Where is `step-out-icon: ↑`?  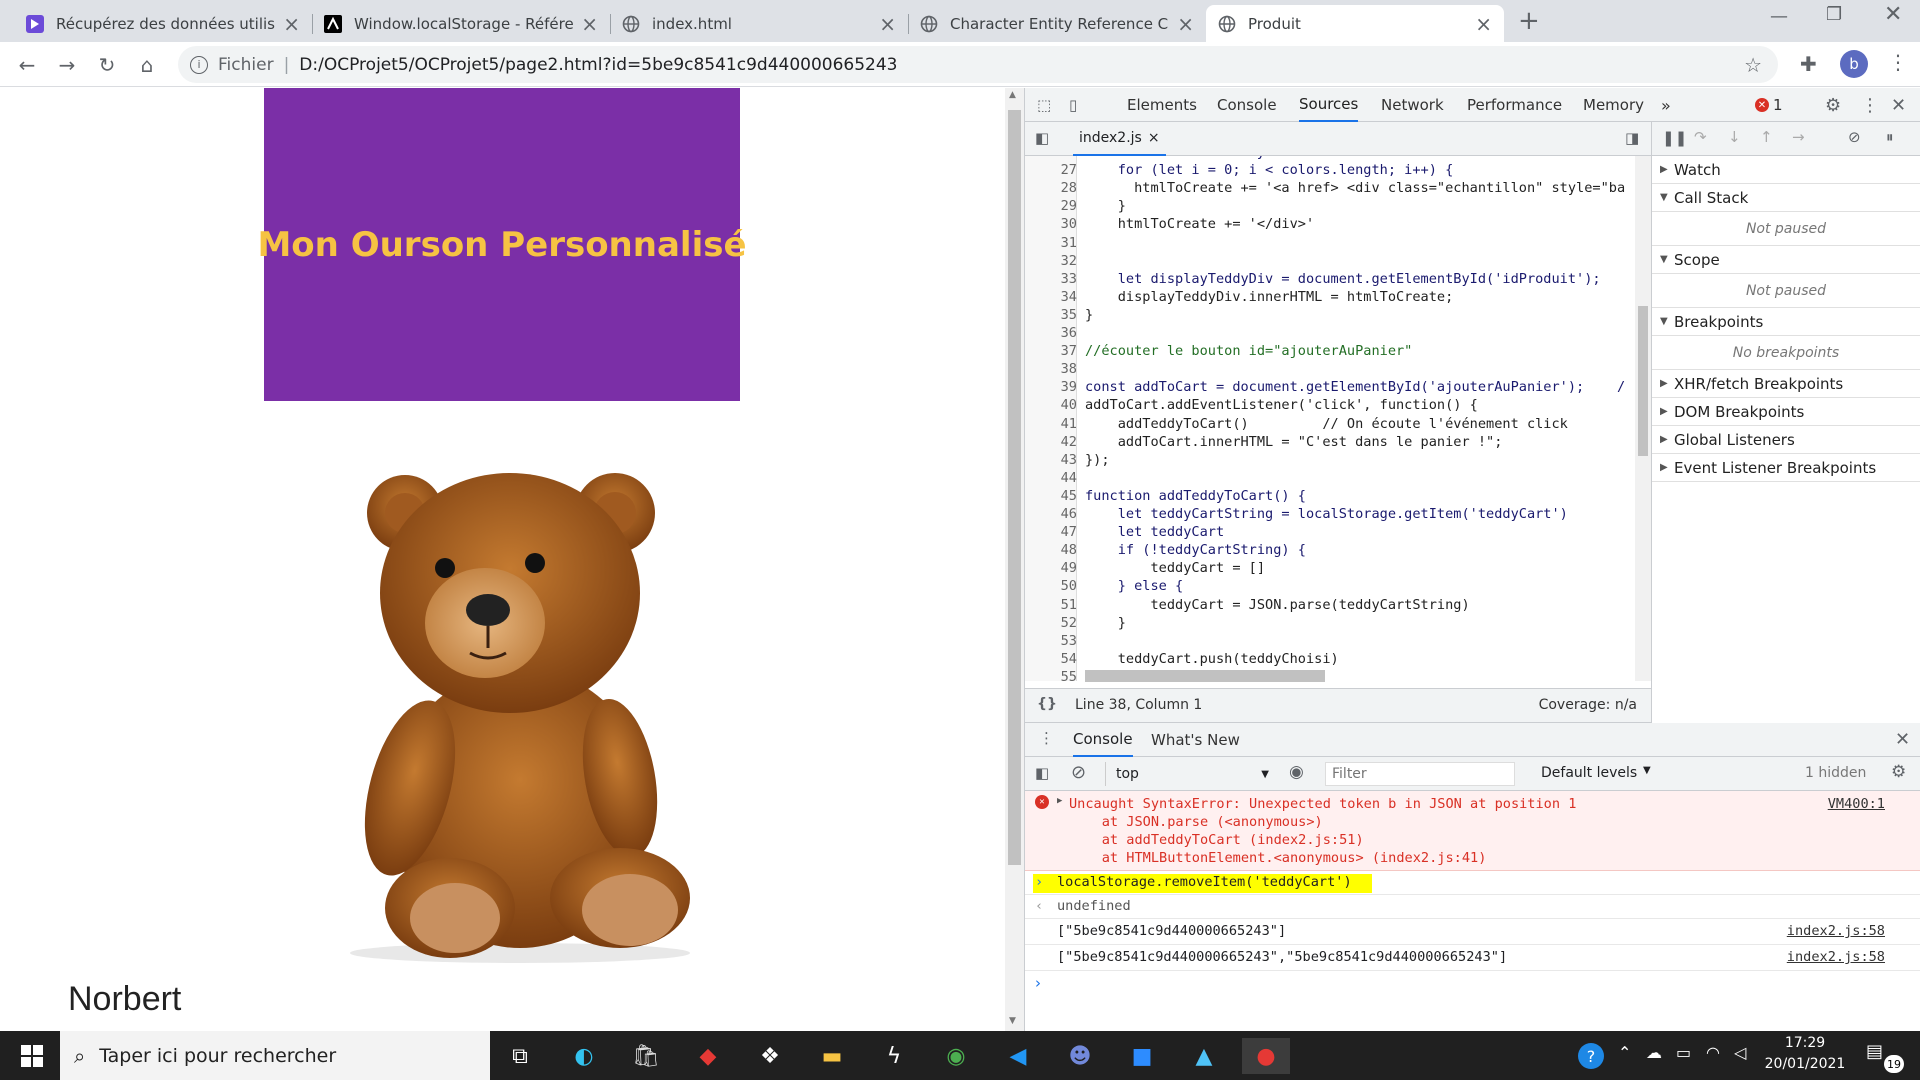 step-out-icon: ↑ is located at coordinates (1766, 137).